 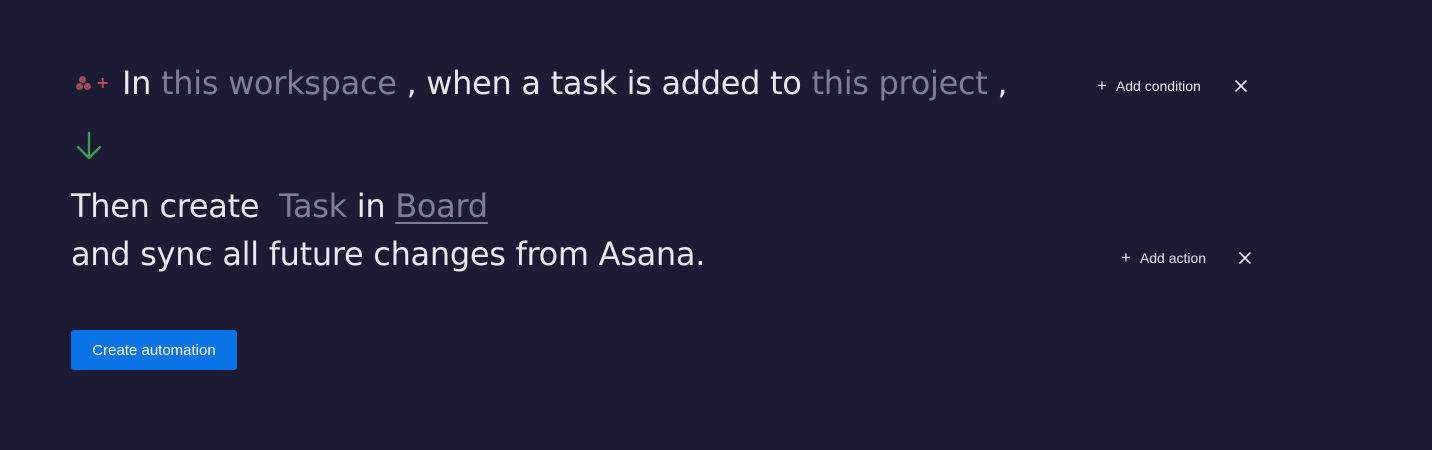 I want to click on remove-condition-close-icon, so click(x=1241, y=86).